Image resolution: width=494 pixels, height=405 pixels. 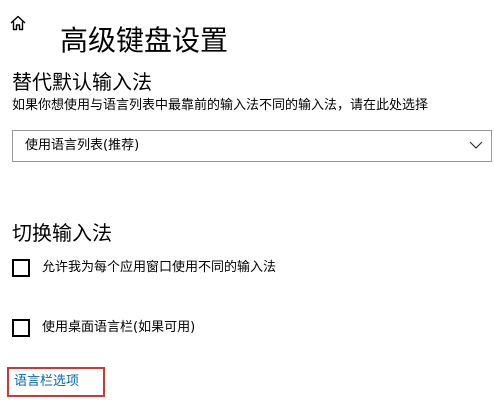 I want to click on desktop-language-bar-checkbox, so click(x=21, y=328).